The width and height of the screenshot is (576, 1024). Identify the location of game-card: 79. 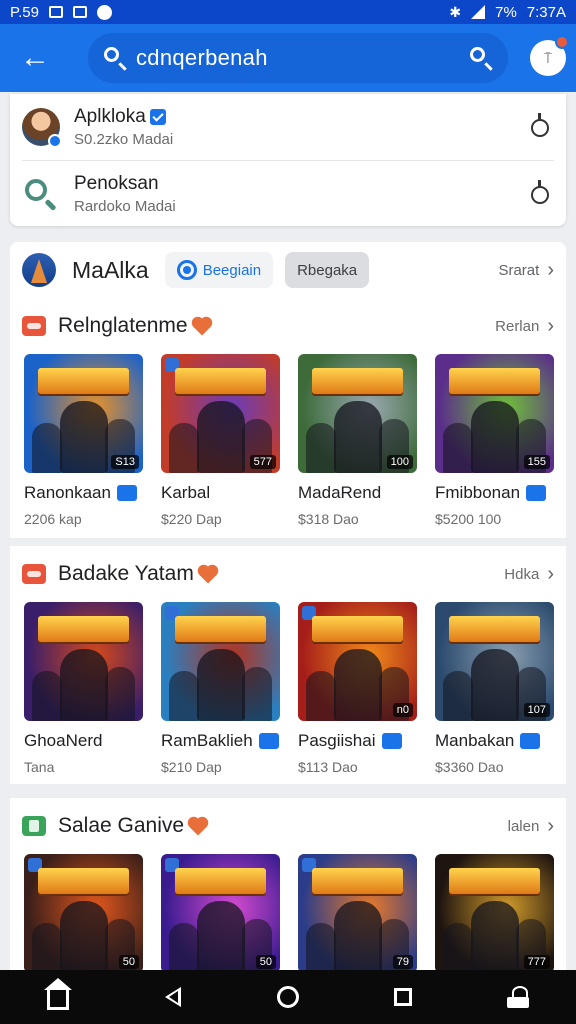
(357, 913).